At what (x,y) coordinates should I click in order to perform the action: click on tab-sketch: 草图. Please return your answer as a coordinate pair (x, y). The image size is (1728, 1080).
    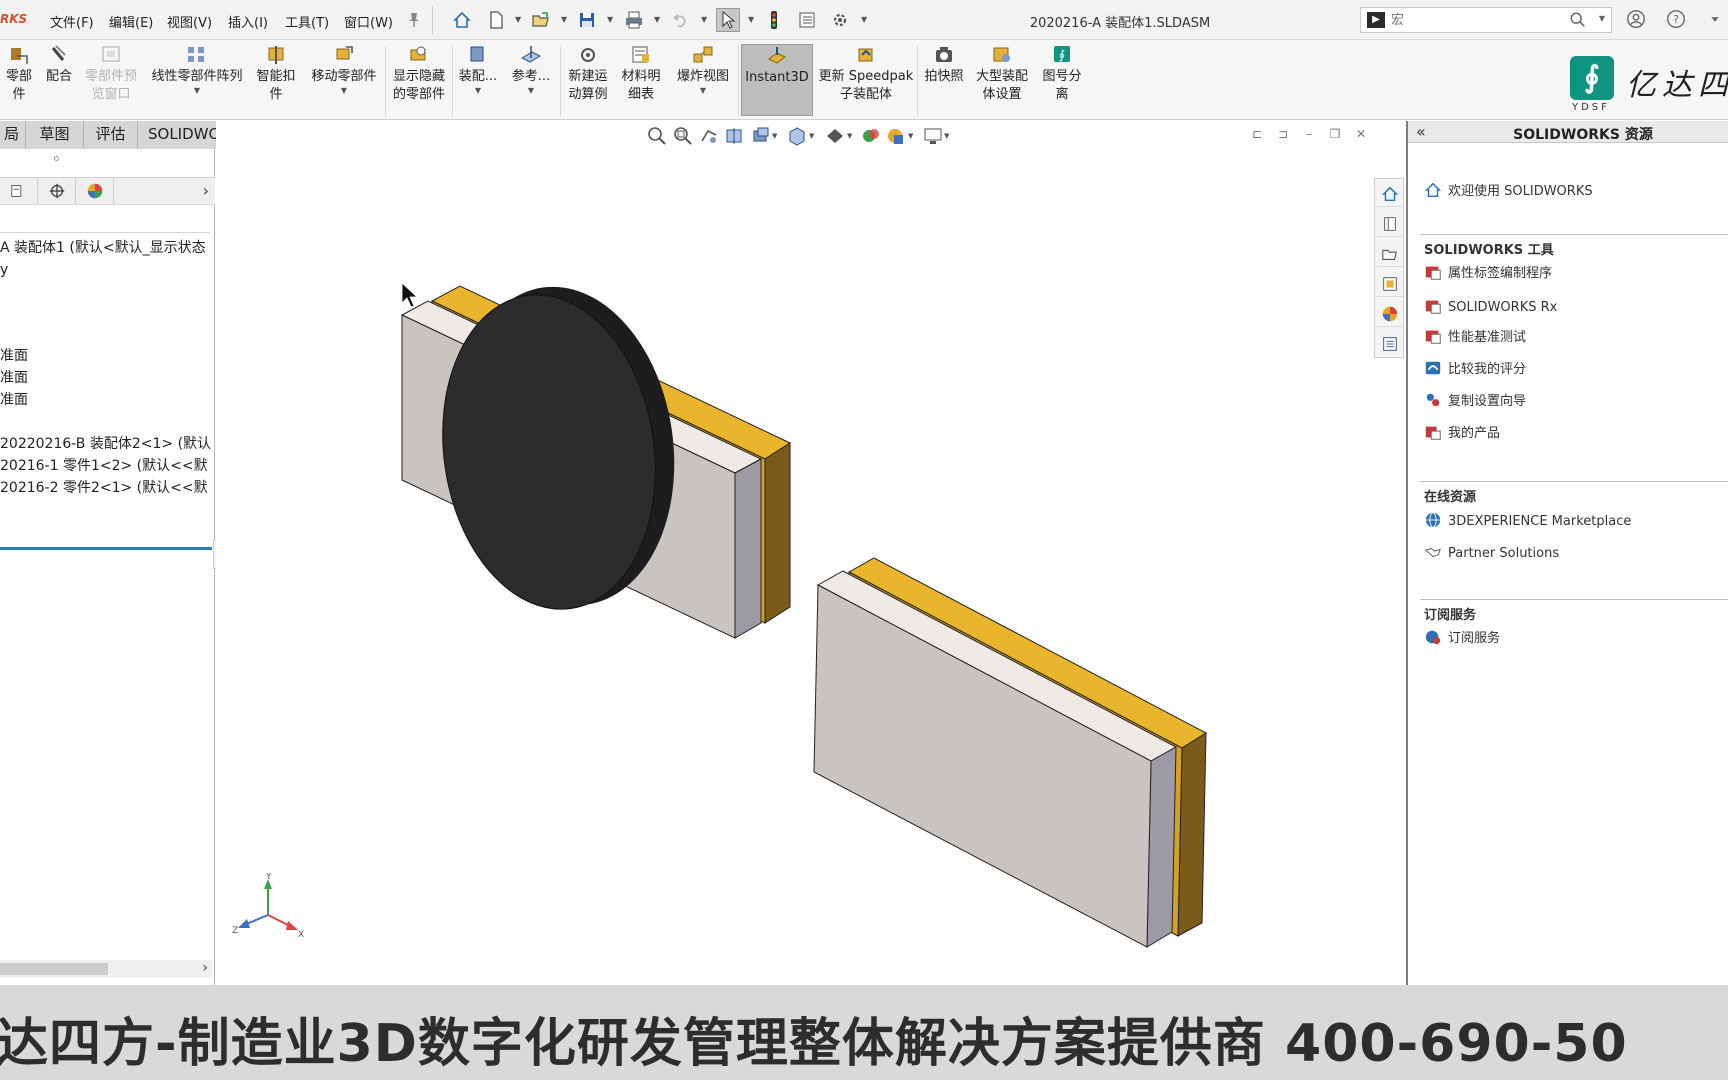
    Looking at the image, I should click on (55, 135).